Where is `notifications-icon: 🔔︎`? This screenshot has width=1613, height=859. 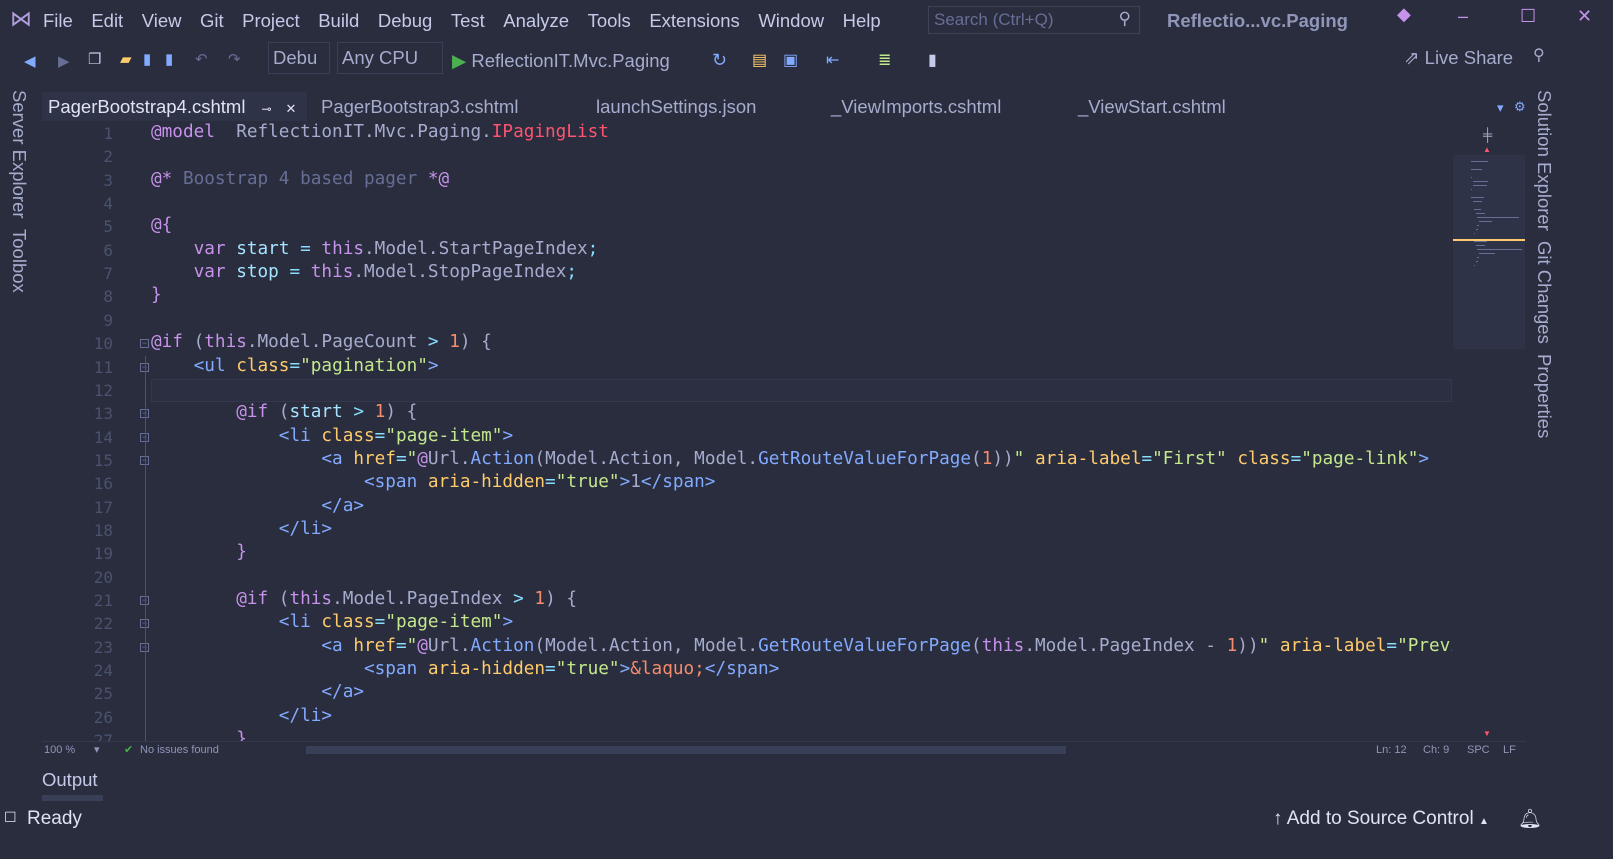 notifications-icon: 🔔︎ is located at coordinates (1530, 819).